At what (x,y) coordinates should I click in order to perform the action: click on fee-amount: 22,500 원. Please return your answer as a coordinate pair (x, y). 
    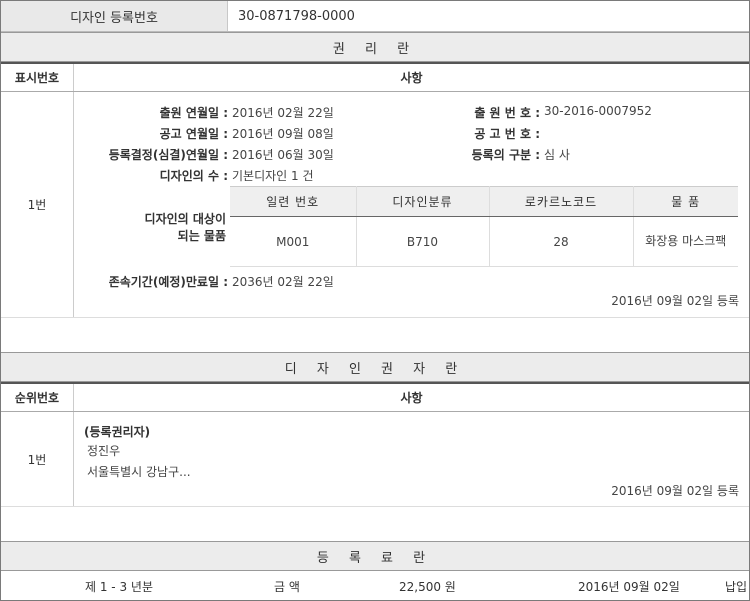
    Looking at the image, I should click on (427, 587).